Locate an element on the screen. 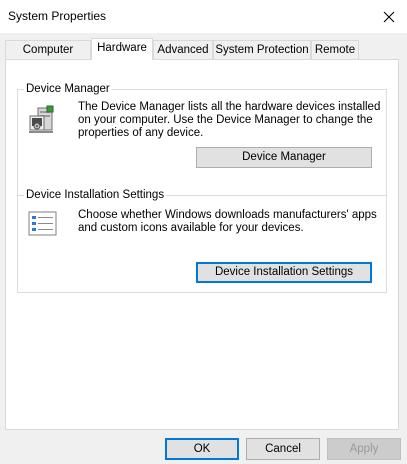 The width and height of the screenshot is (407, 464). close-button is located at coordinates (389, 16).